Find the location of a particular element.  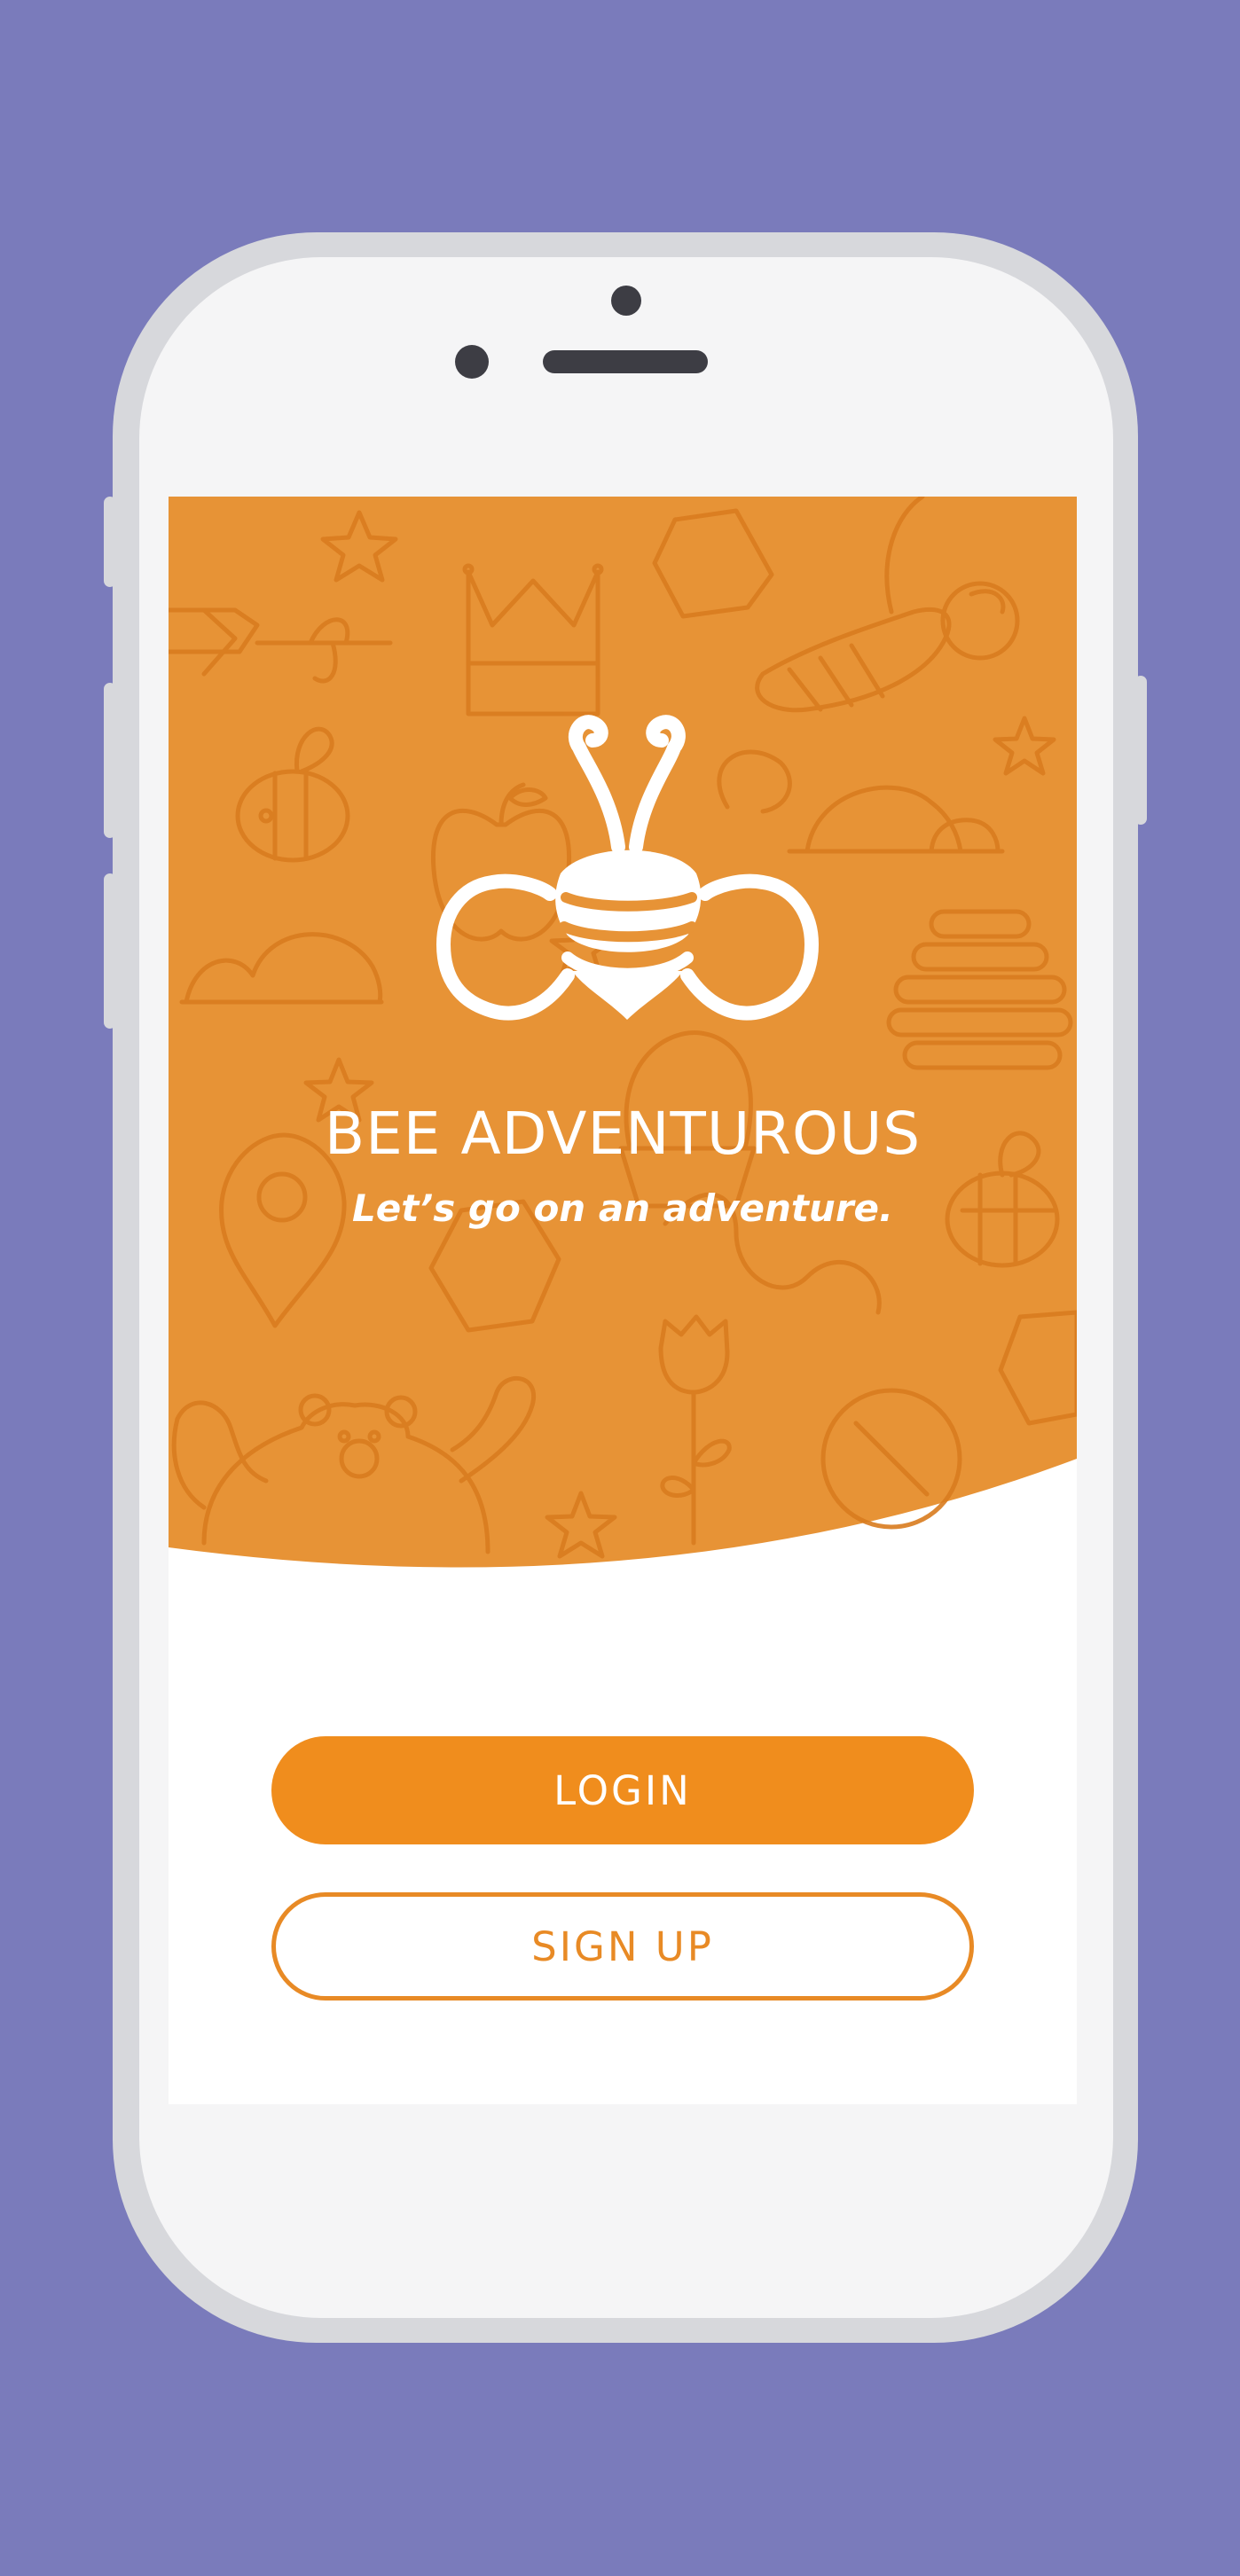

proximity-sensor-icon is located at coordinates (472, 362).